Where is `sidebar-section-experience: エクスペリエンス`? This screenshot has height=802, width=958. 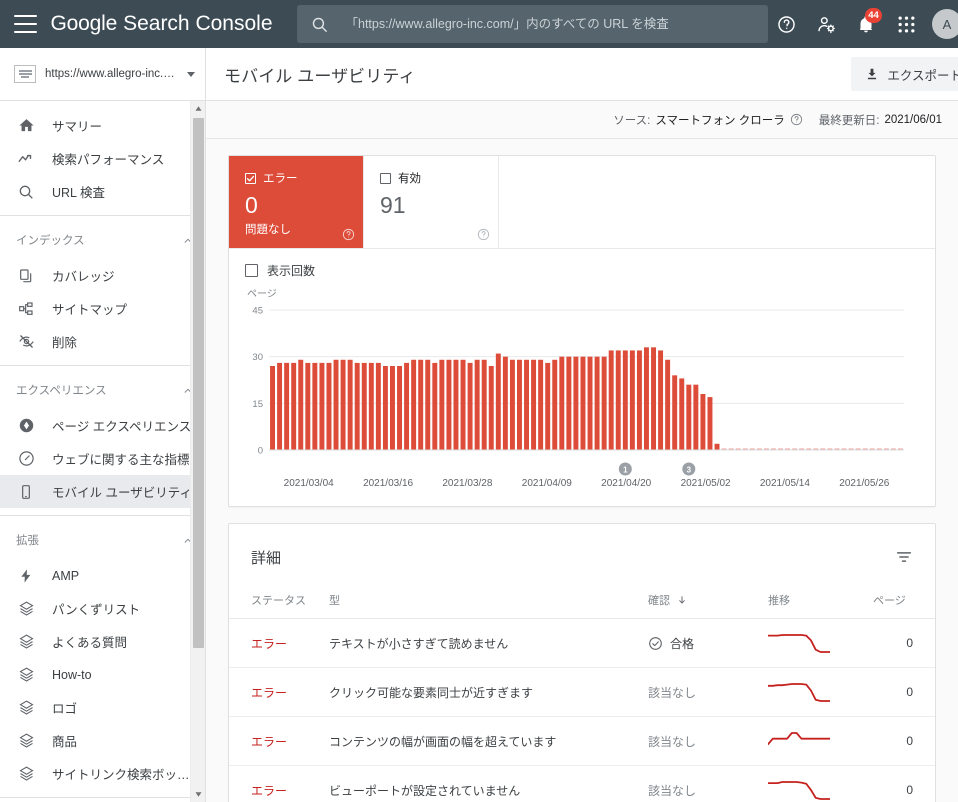 sidebar-section-experience: エクスペリエンス is located at coordinates (102, 391).